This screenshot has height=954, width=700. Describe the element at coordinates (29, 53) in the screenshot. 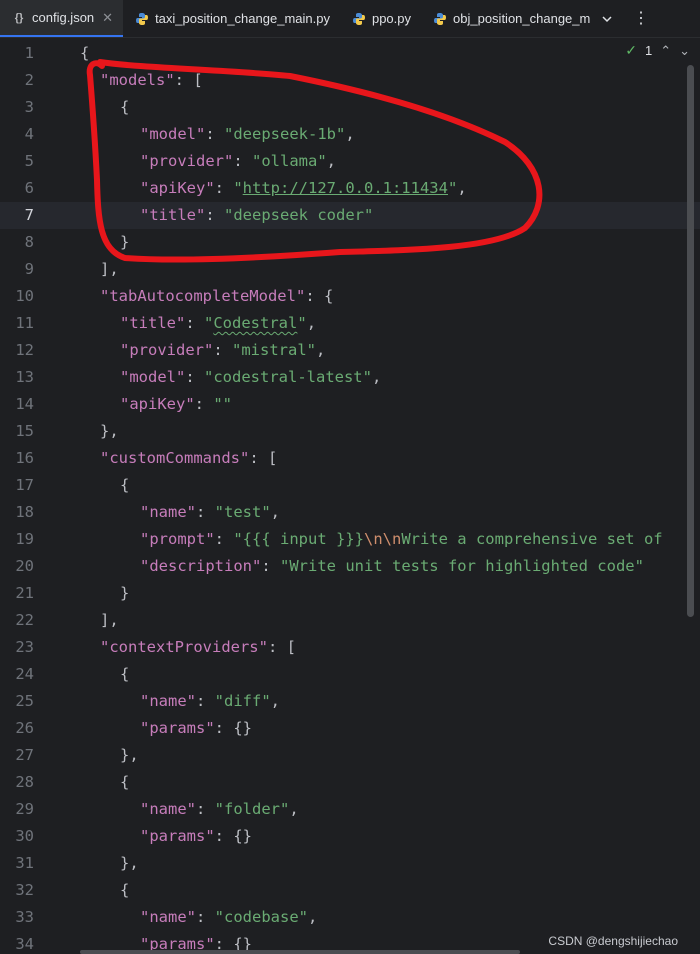

I see `line-number: 1` at that location.